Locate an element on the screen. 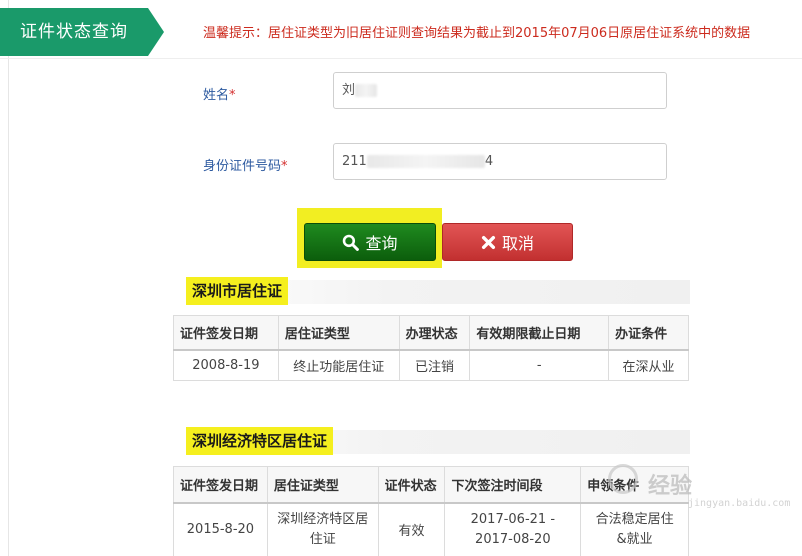 This screenshot has height=556, width=802. cancel-button: 取消 is located at coordinates (507, 242).